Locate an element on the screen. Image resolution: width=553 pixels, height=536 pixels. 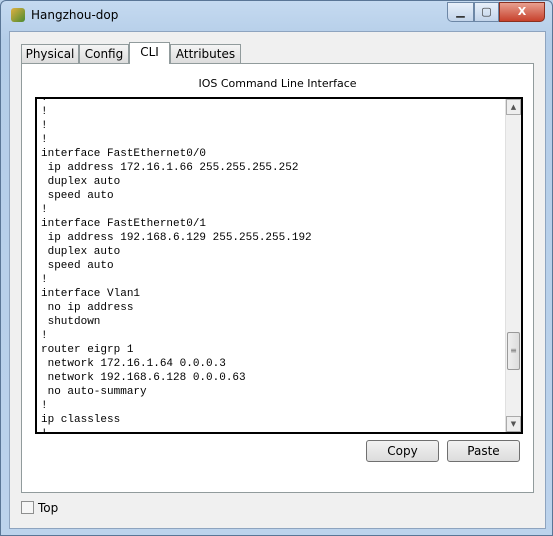
cli-line: interface FastEthernet0/1 is located at coordinates (124, 224).